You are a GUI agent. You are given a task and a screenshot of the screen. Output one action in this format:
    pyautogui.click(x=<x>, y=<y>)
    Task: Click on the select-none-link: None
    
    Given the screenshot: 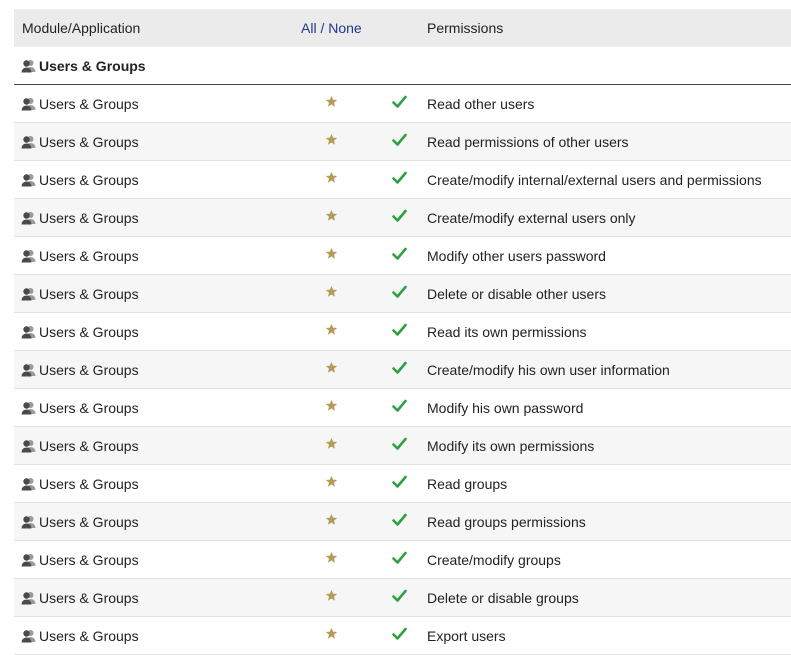 What is the action you would take?
    pyautogui.click(x=344, y=28)
    